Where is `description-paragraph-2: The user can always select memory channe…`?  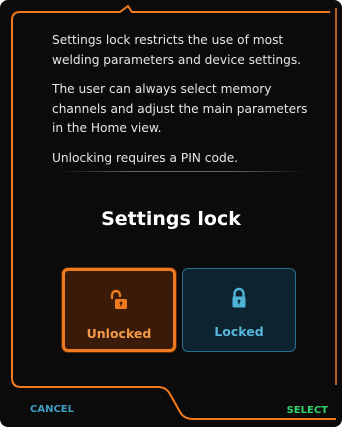
description-paragraph-2: The user can always select memory channe… is located at coordinates (180, 108).